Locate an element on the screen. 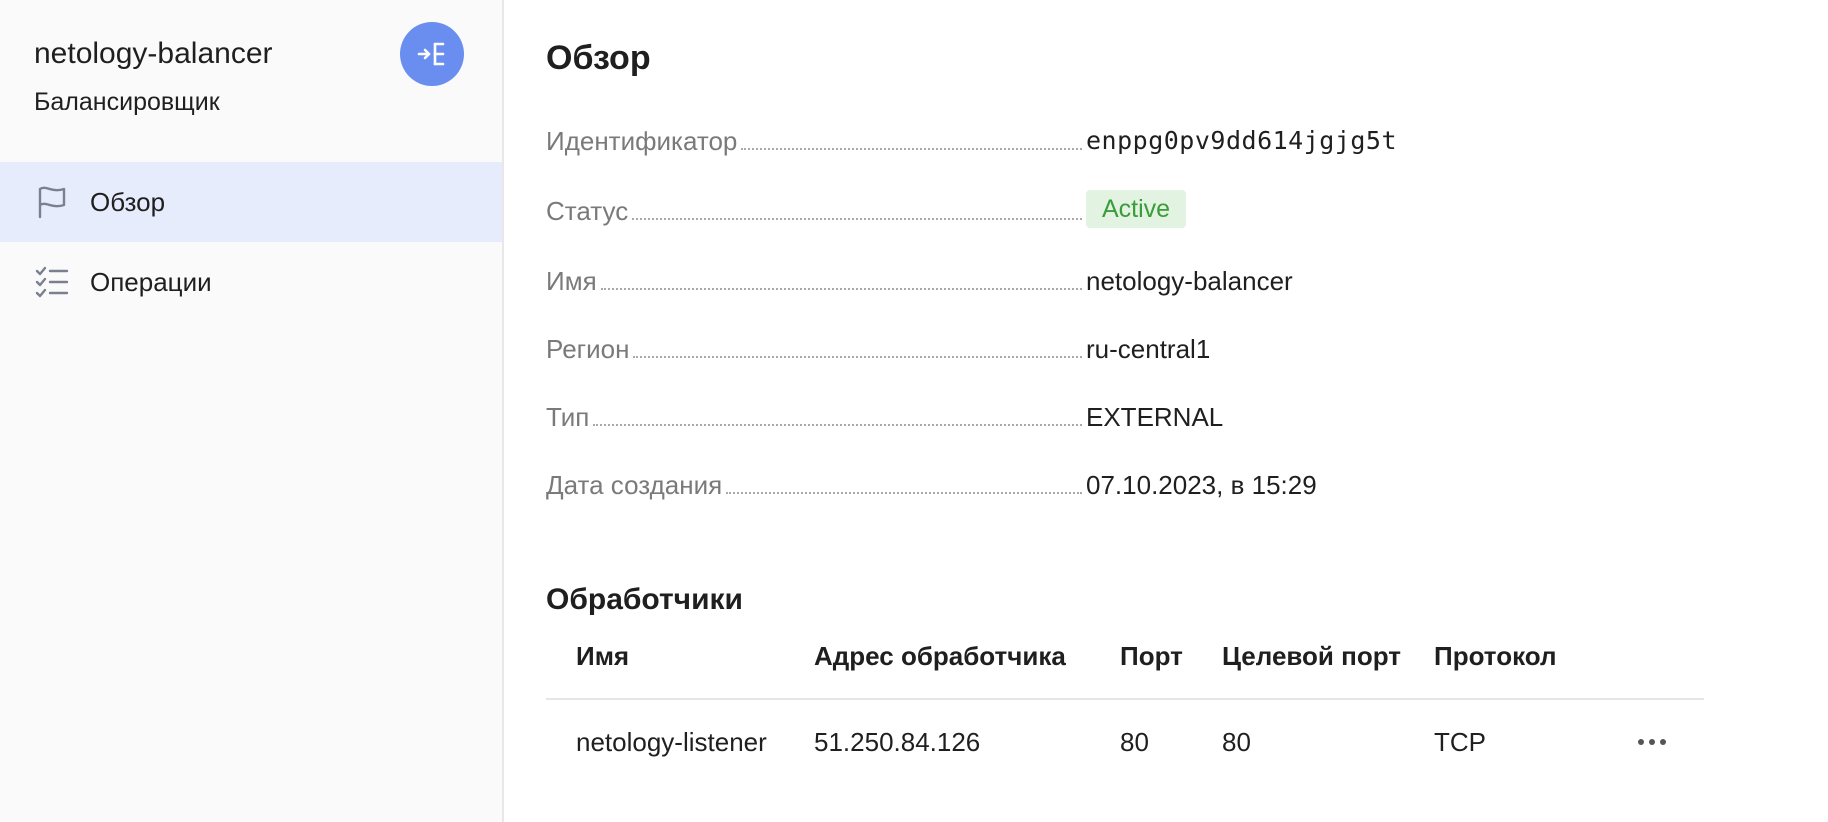  listener-port: 80 is located at coordinates (1134, 742).